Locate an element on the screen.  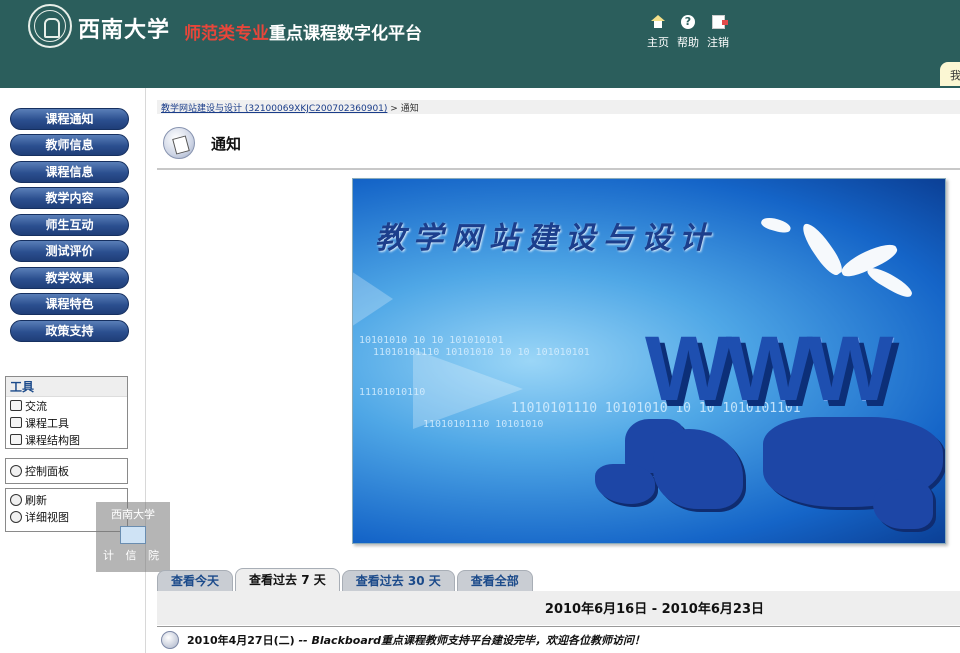
control-panel-link: 控制面板 is located at coordinates (66, 470).